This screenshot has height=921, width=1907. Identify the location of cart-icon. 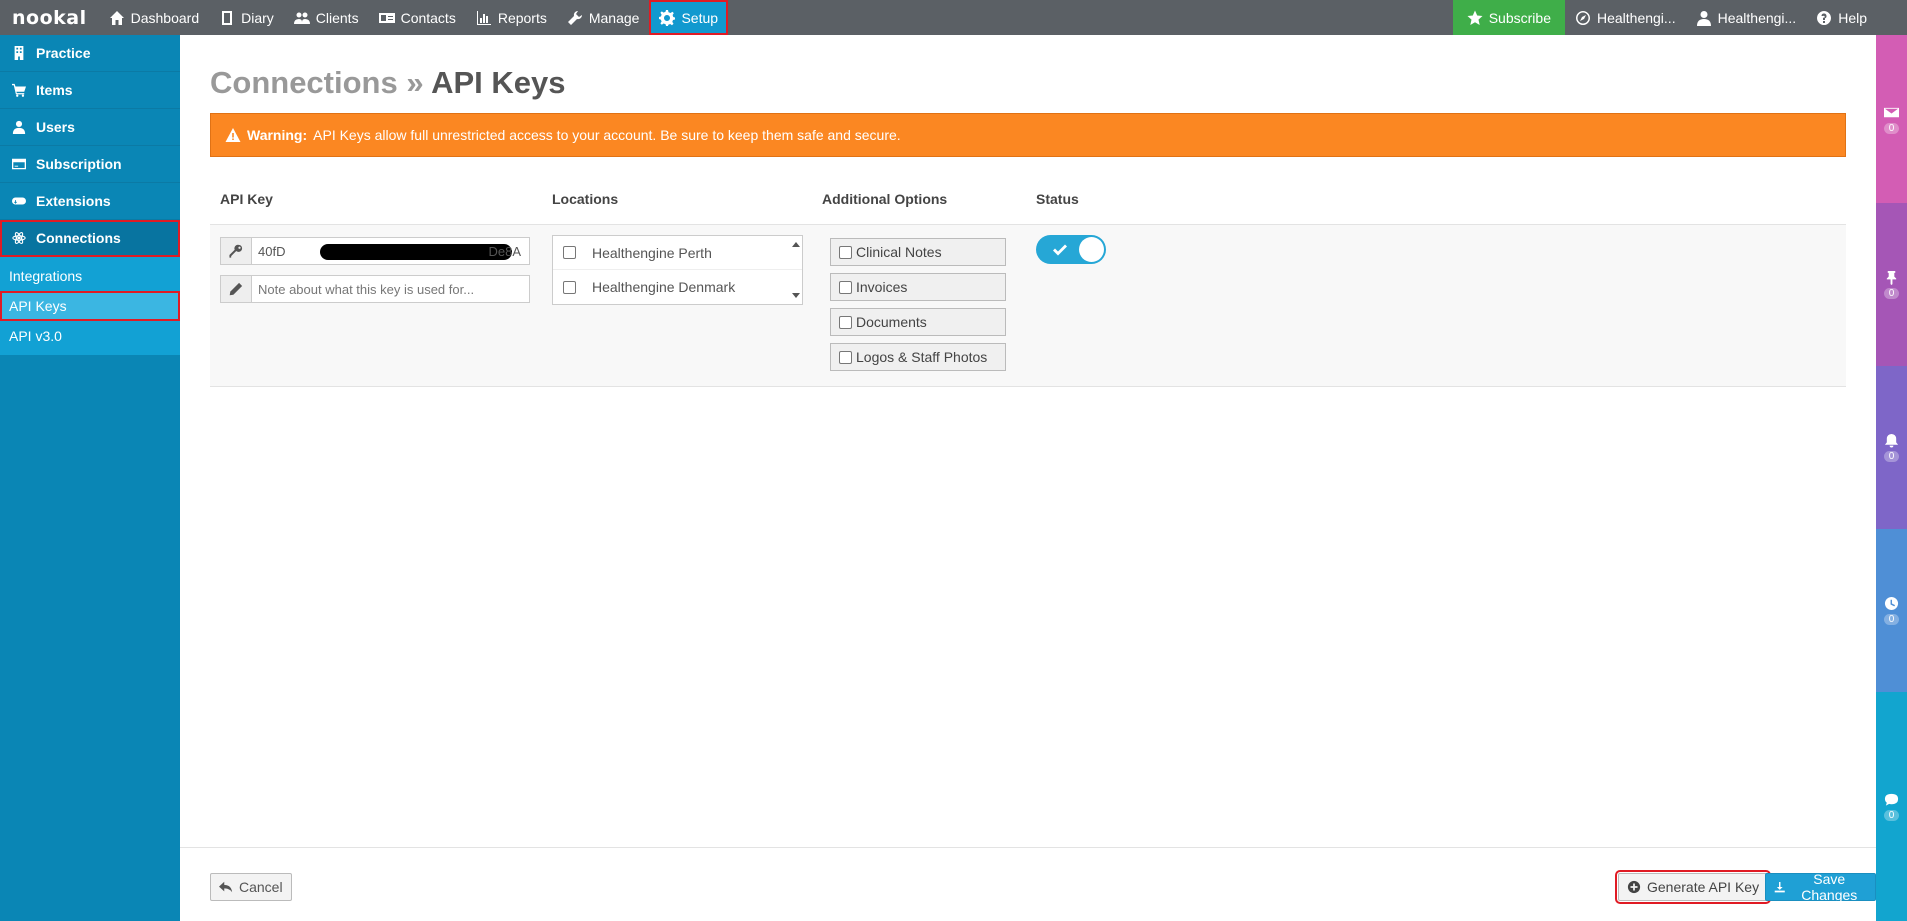
(19, 90).